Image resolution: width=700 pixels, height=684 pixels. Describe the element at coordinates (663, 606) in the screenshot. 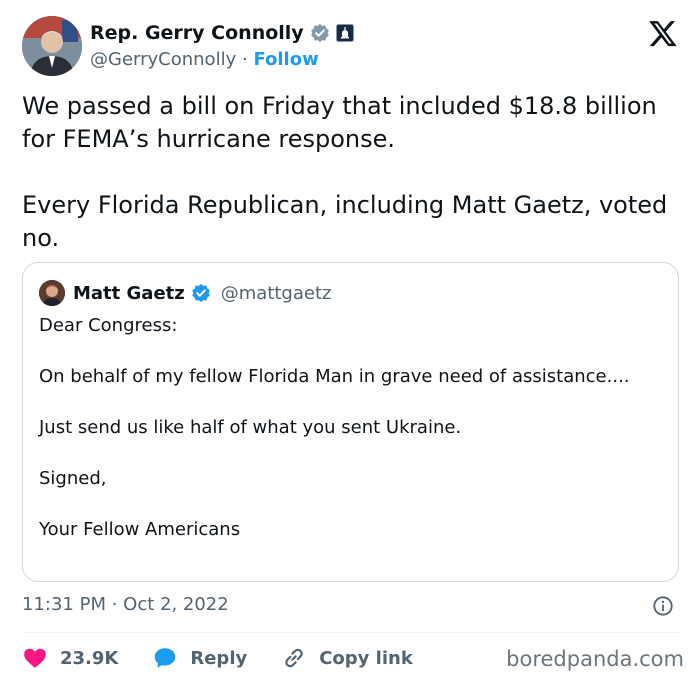

I see `info-icon` at that location.